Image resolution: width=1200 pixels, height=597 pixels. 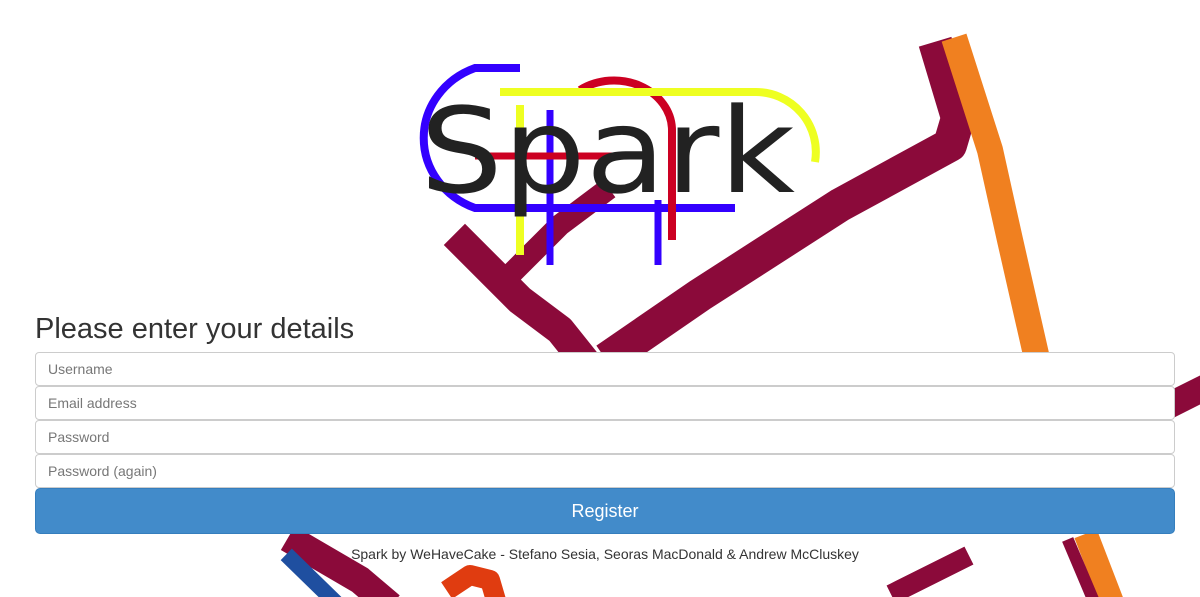 I want to click on spark-logo: Spark, so click(x=619, y=164).